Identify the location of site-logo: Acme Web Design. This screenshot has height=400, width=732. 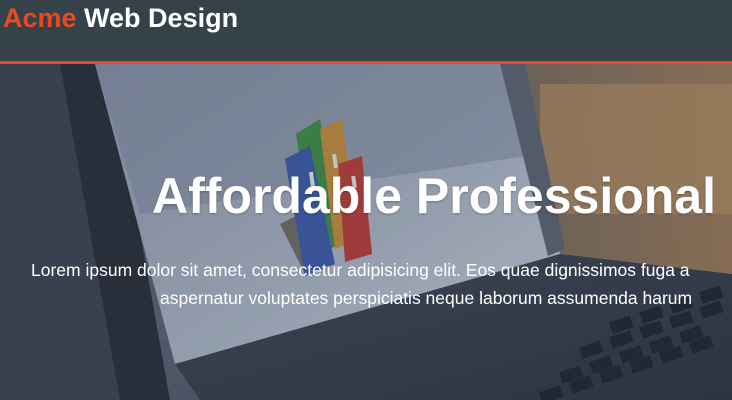
(120, 18).